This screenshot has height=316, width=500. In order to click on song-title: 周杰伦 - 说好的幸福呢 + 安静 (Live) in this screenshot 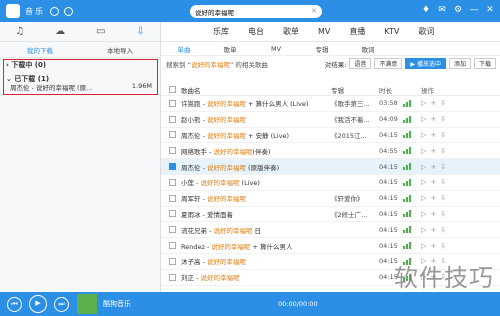, I will do `click(256, 135)`.